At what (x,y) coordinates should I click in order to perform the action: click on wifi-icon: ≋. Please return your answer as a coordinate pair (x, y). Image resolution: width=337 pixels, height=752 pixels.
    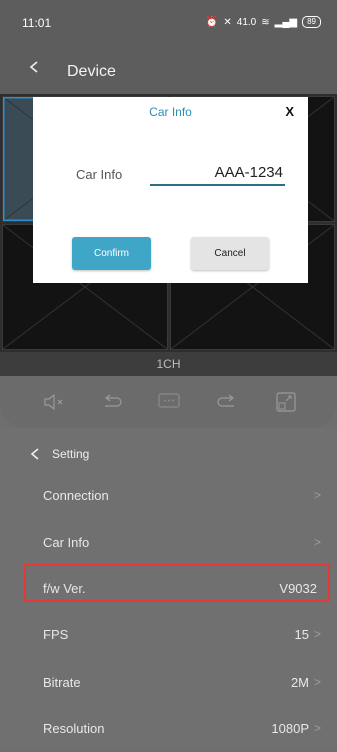
    Looking at the image, I should click on (265, 22).